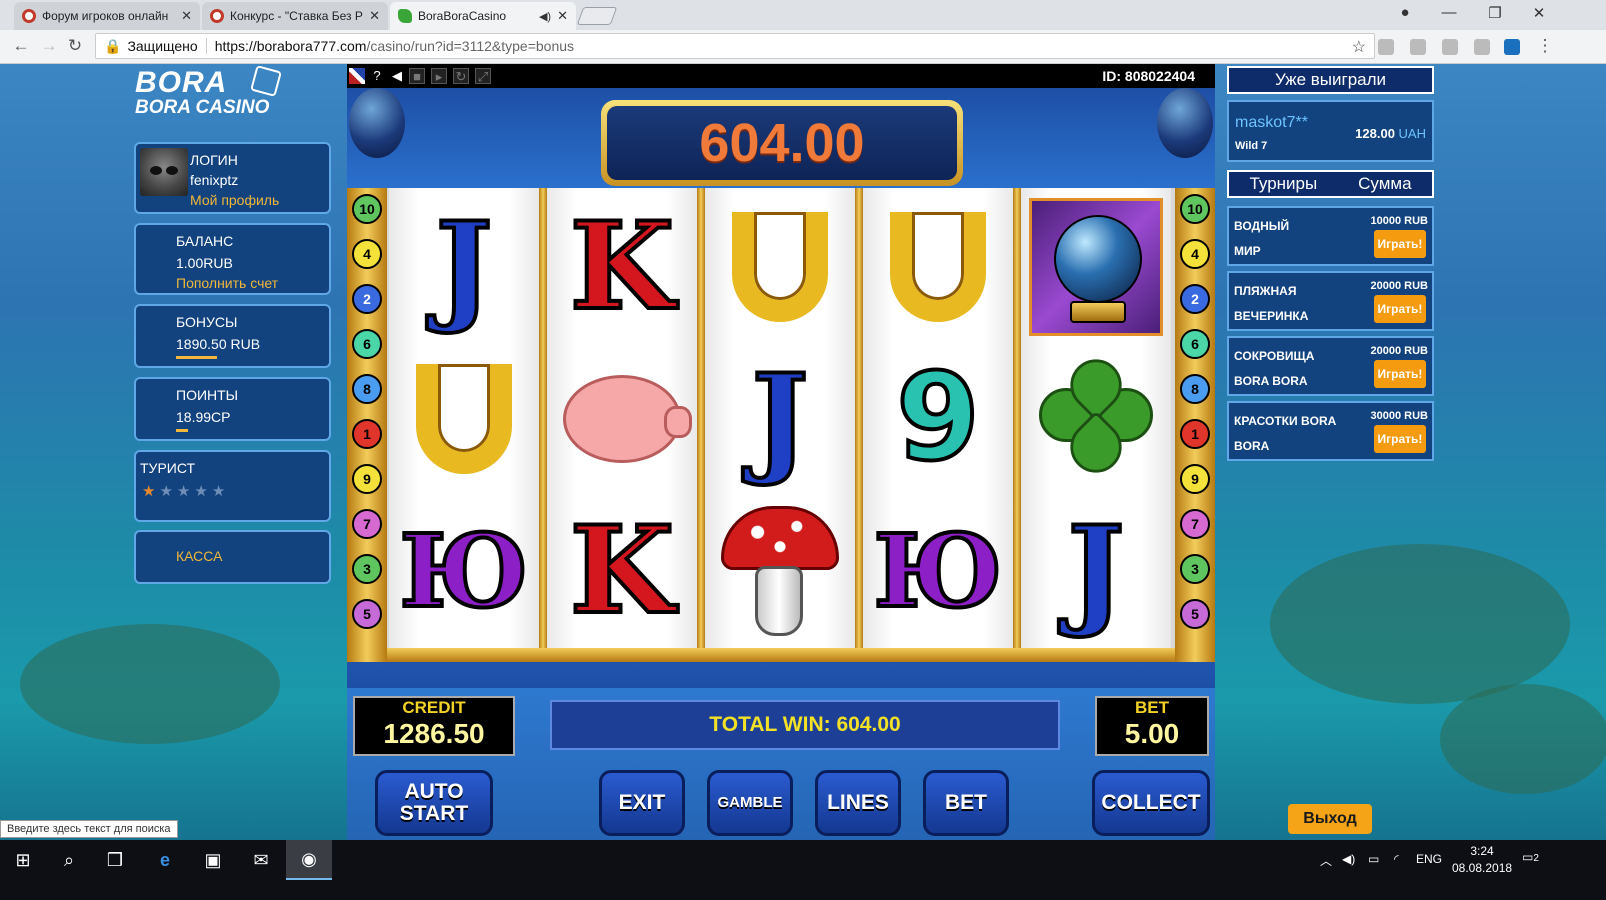  I want to click on cashier-link: КАССА, so click(199, 556).